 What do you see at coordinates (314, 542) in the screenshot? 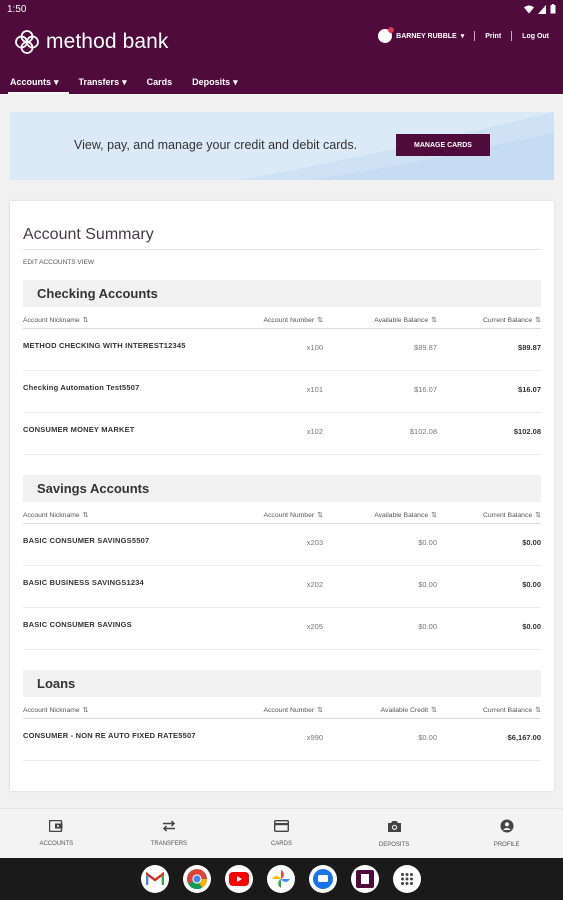
I see `account-number: x203` at bounding box center [314, 542].